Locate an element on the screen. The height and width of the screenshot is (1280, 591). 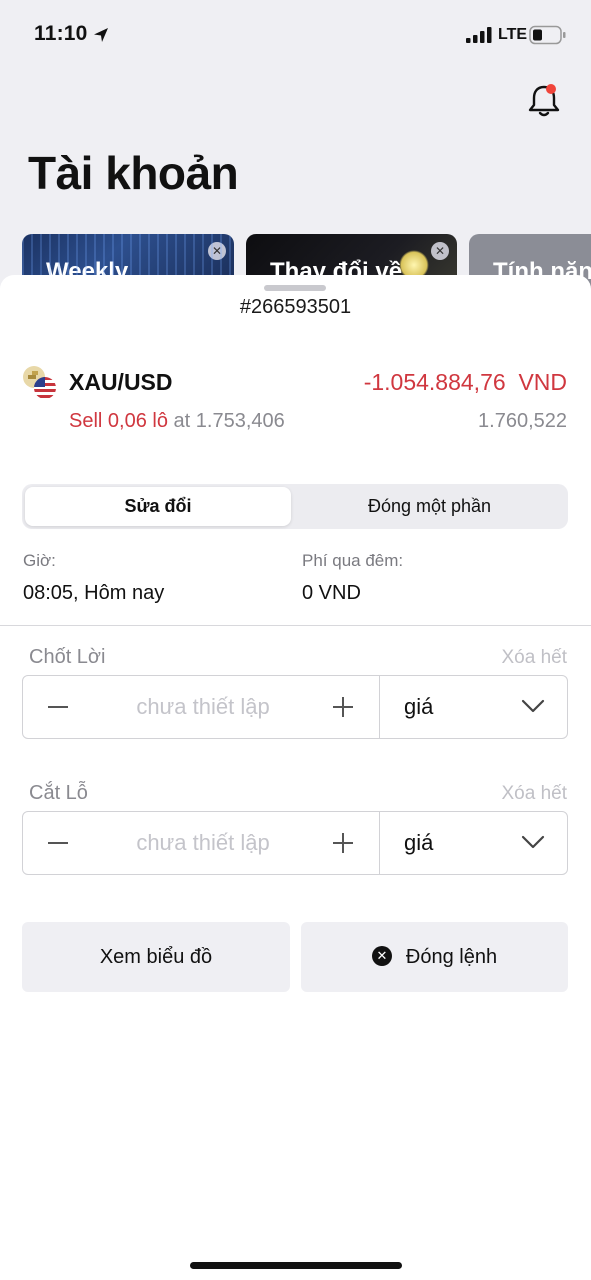
view-chart-label: Xem biểu đồ is located at coordinates (156, 957).